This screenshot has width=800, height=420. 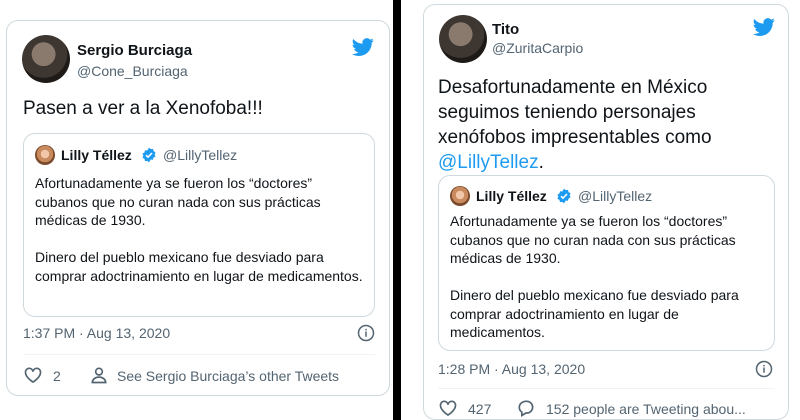 I want to click on author-handle: @Cone_Burciaga, so click(x=132, y=71).